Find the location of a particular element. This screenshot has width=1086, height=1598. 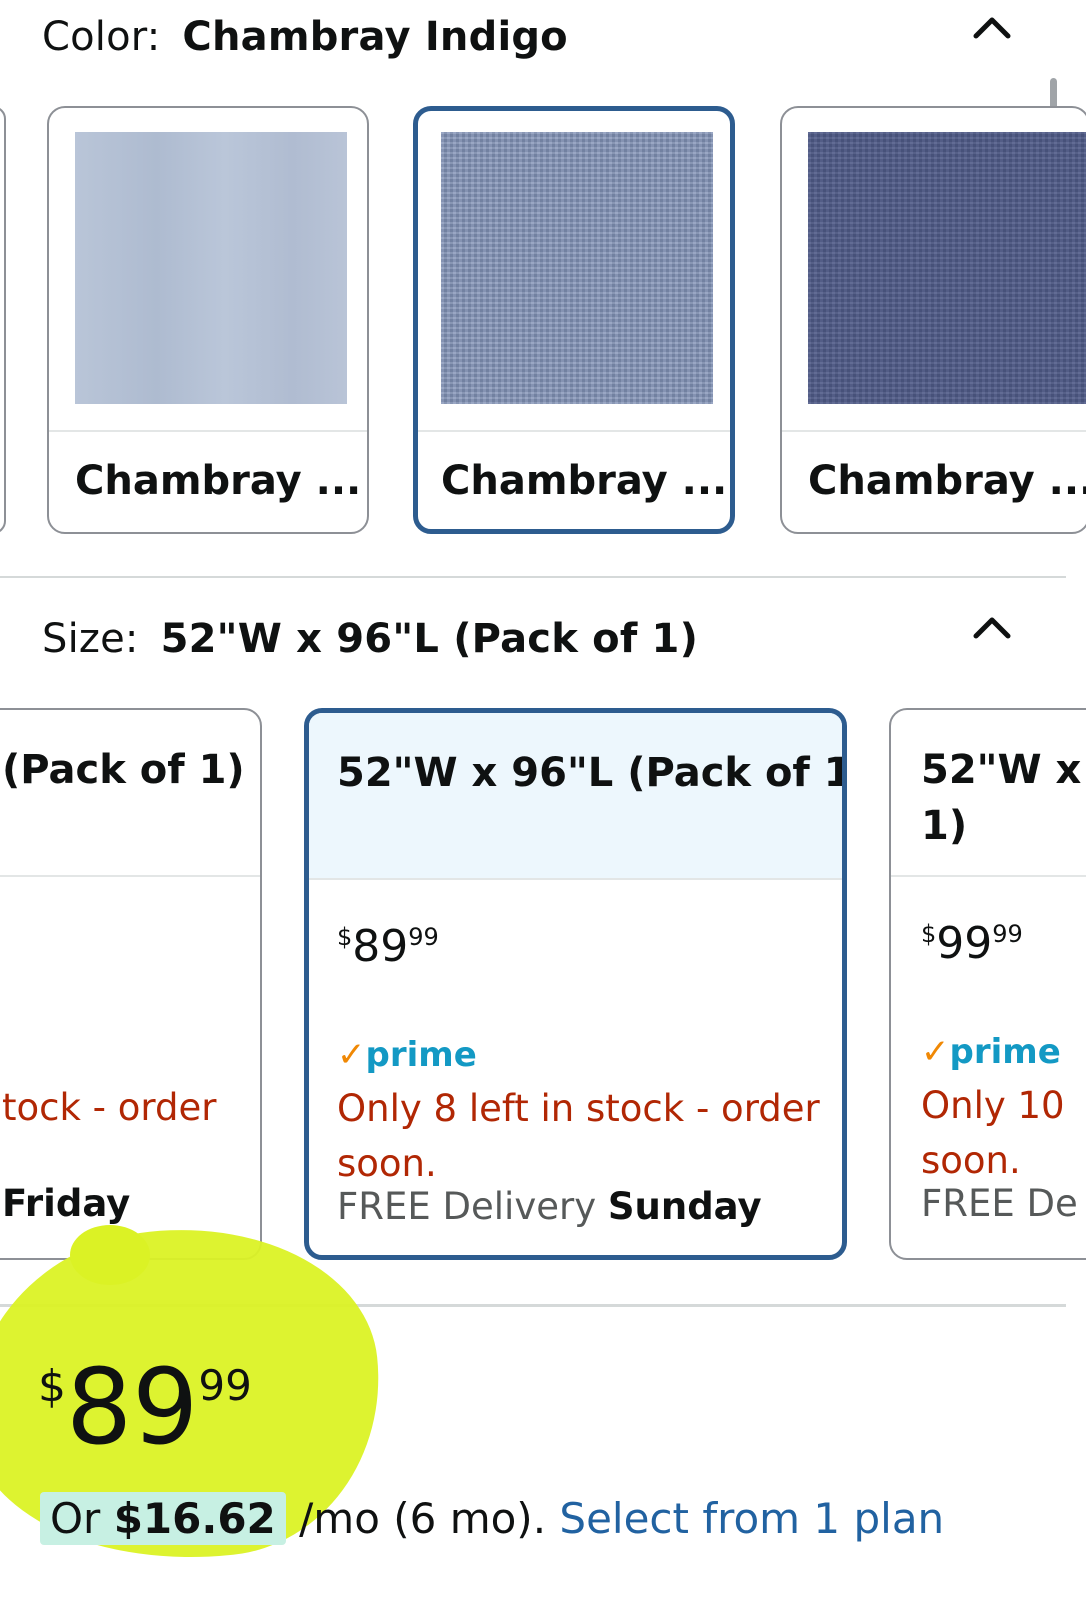

size-value: 52"W x 96"L (Pack of 1) is located at coordinates (429, 639).